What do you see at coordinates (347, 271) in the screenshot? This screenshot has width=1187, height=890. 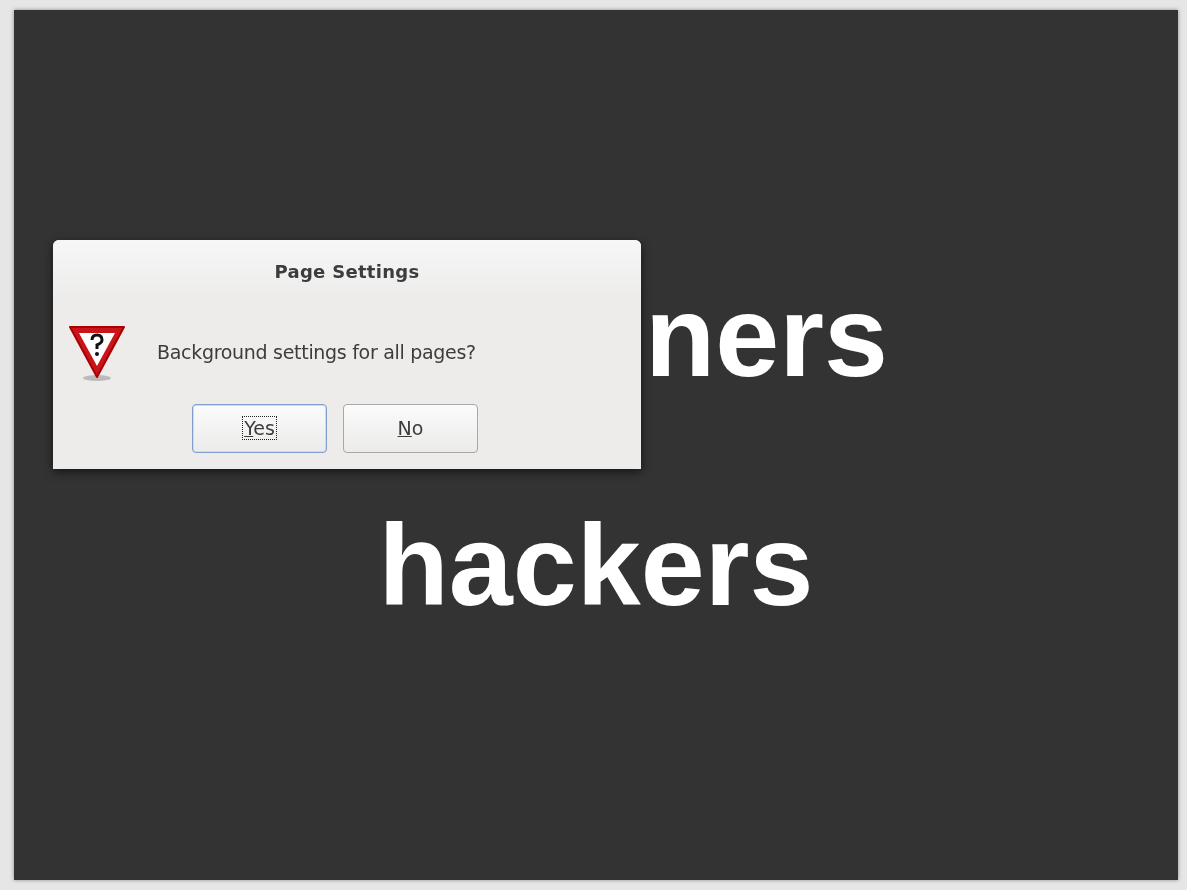 I see `dialog-title: Page Settings` at bounding box center [347, 271].